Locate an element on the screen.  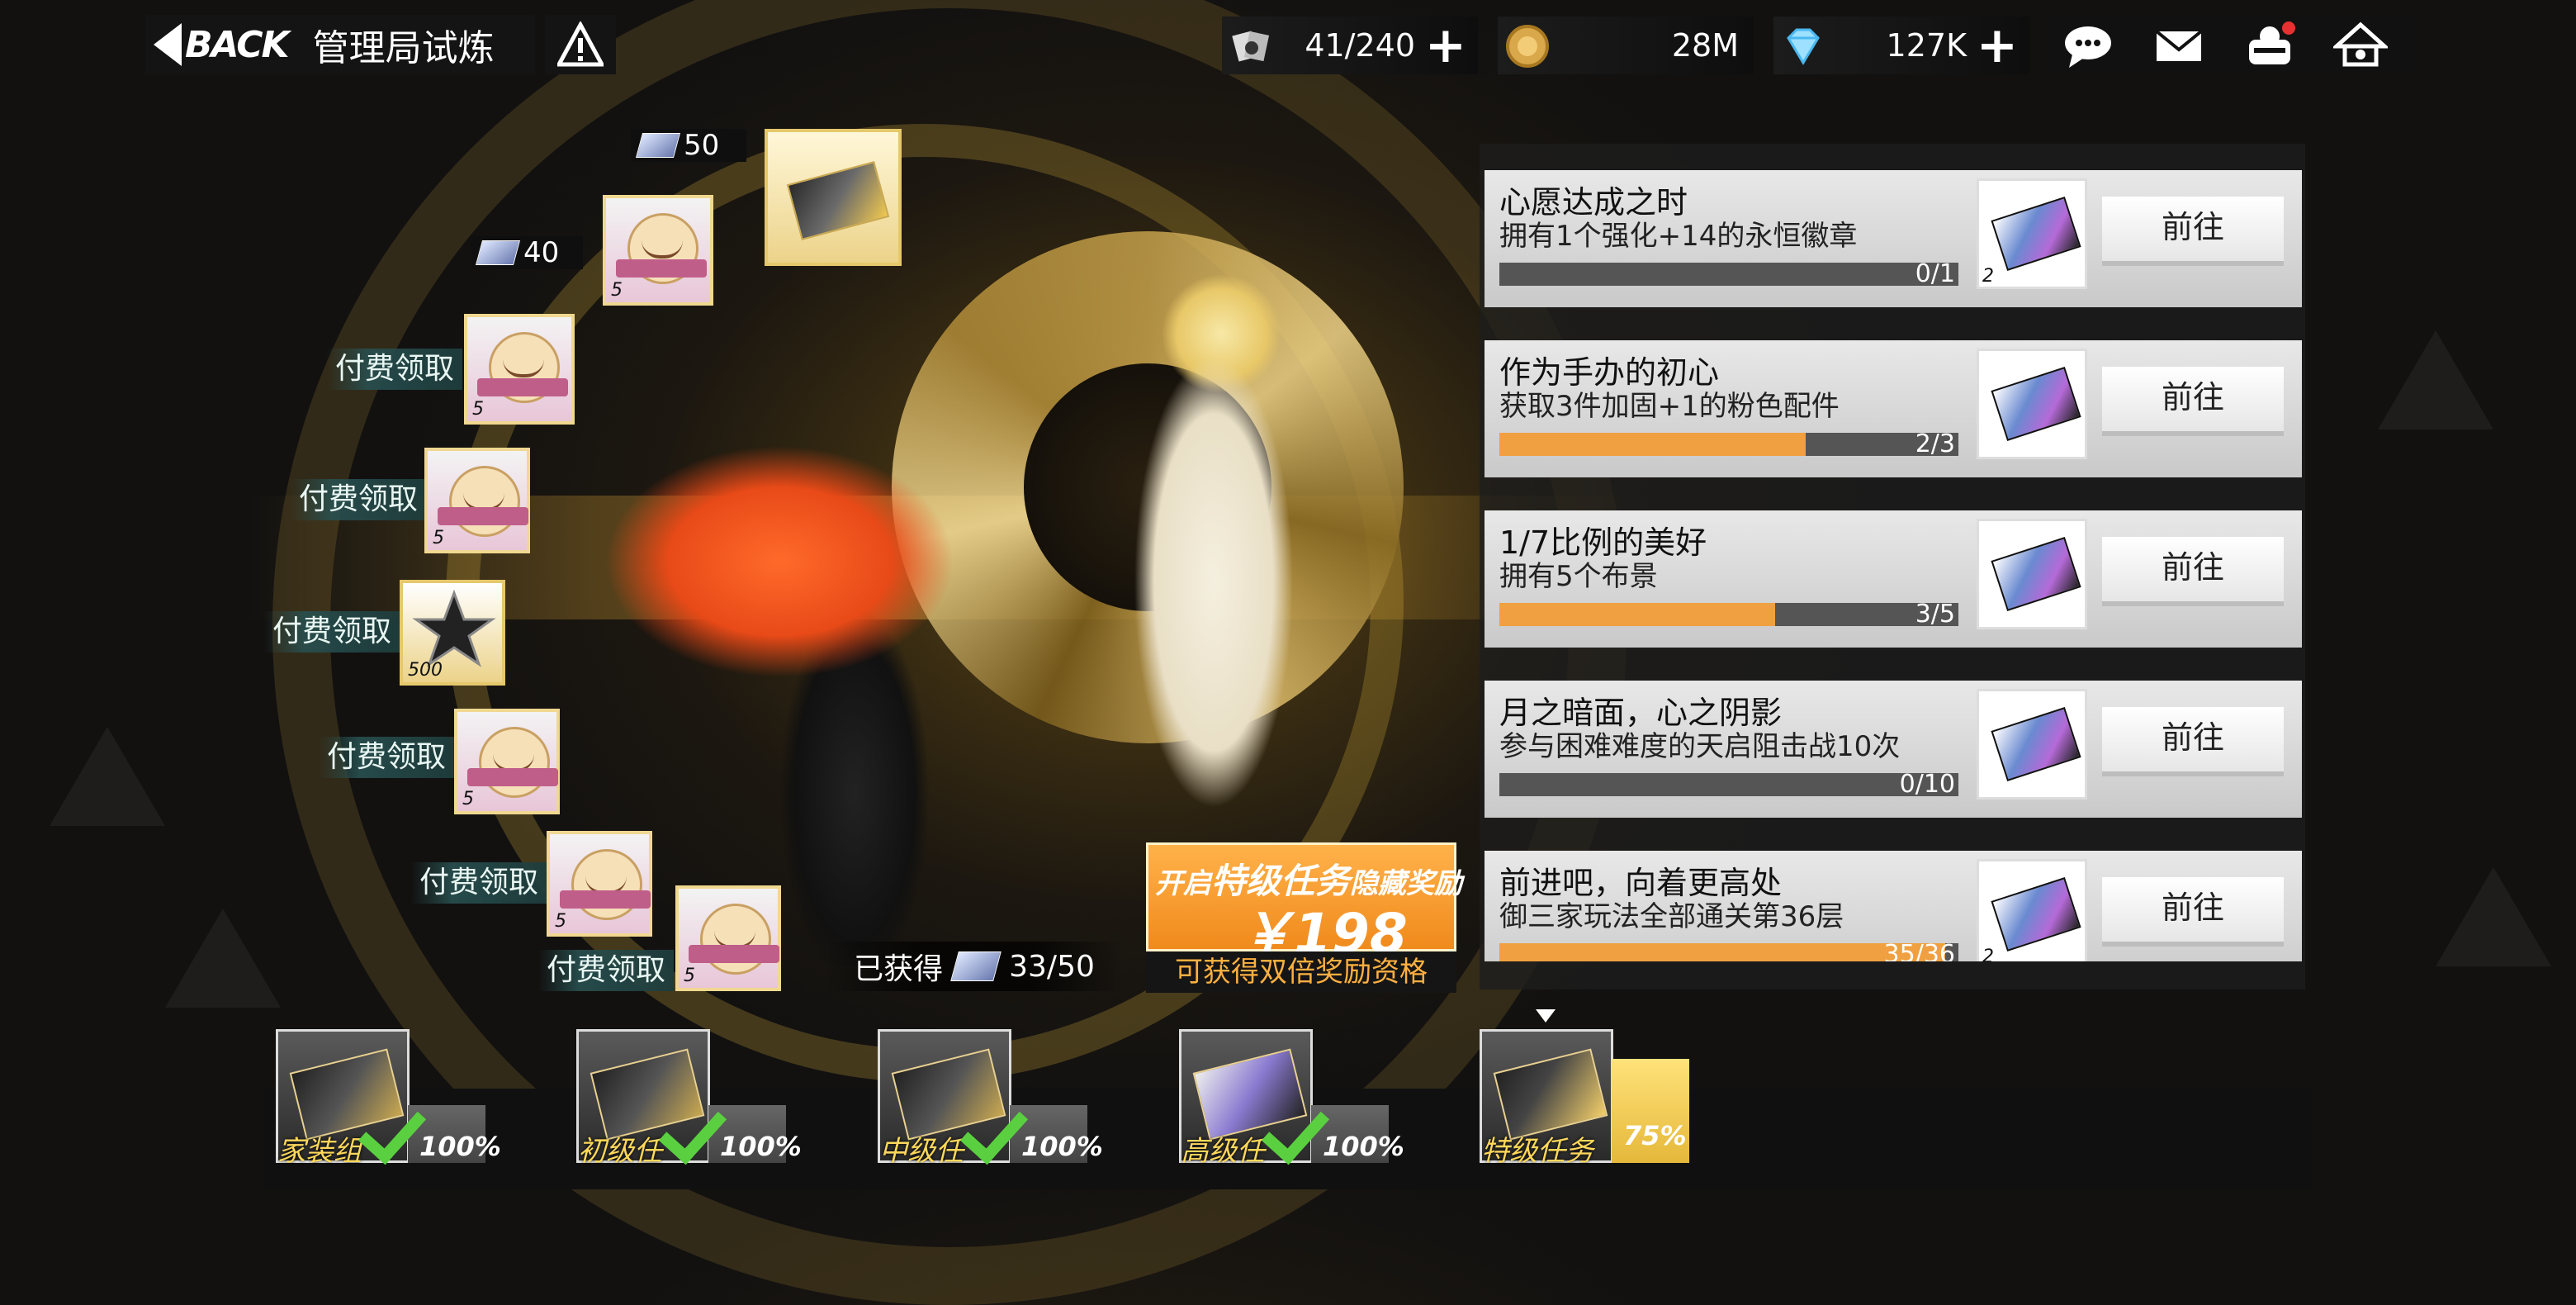
task-progress-text: 0/1 is located at coordinates (1935, 273).